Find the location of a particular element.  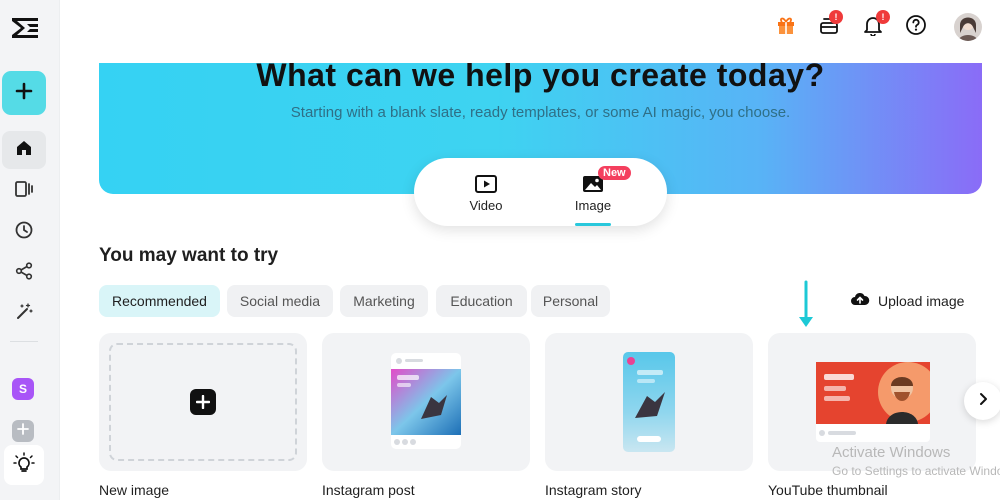

magic-wand-icon is located at coordinates (24, 314).